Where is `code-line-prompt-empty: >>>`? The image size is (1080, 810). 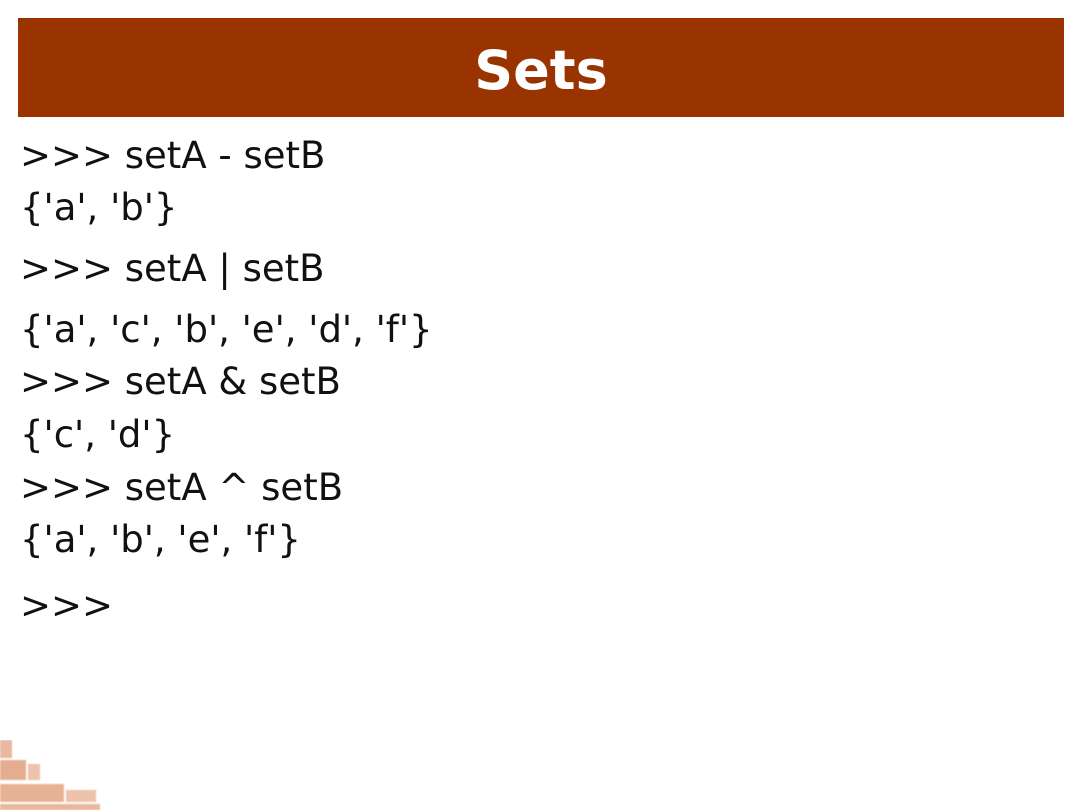 code-line-prompt-empty: >>> is located at coordinates (67, 605).